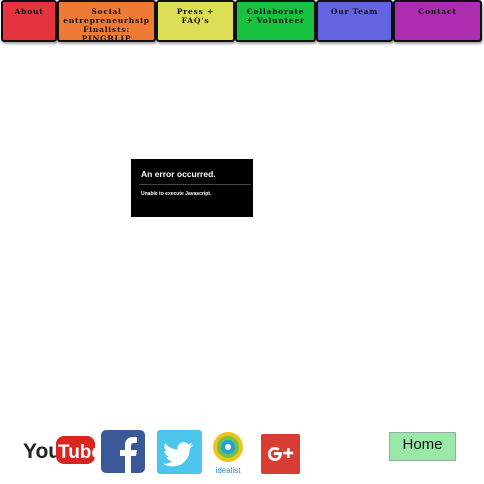 The image size is (484, 484). I want to click on nav-about-label: About, so click(29, 11).